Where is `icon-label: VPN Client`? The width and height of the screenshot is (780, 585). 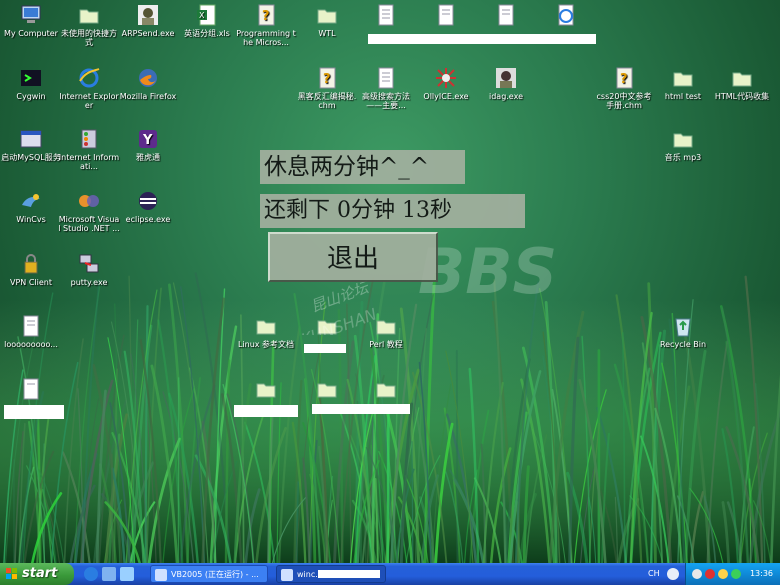
icon-label: VPN Client is located at coordinates (31, 282).